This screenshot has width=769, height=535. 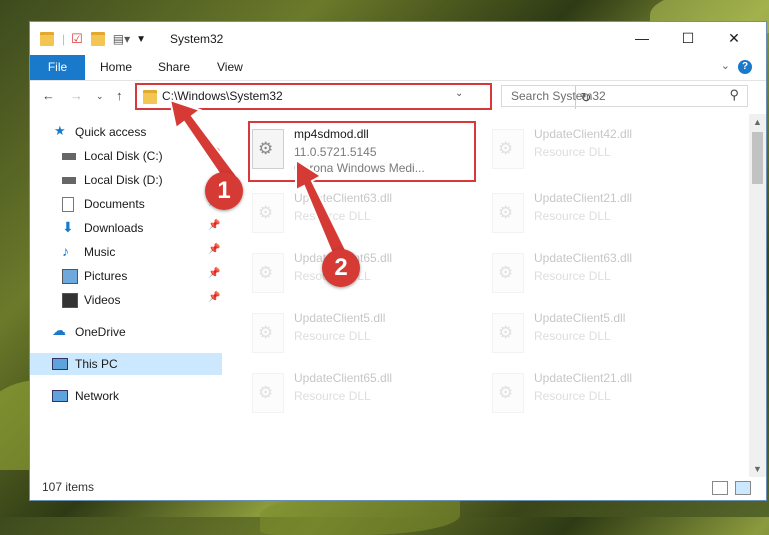 I want to click on step-badge-2: 2, so click(x=341, y=268).